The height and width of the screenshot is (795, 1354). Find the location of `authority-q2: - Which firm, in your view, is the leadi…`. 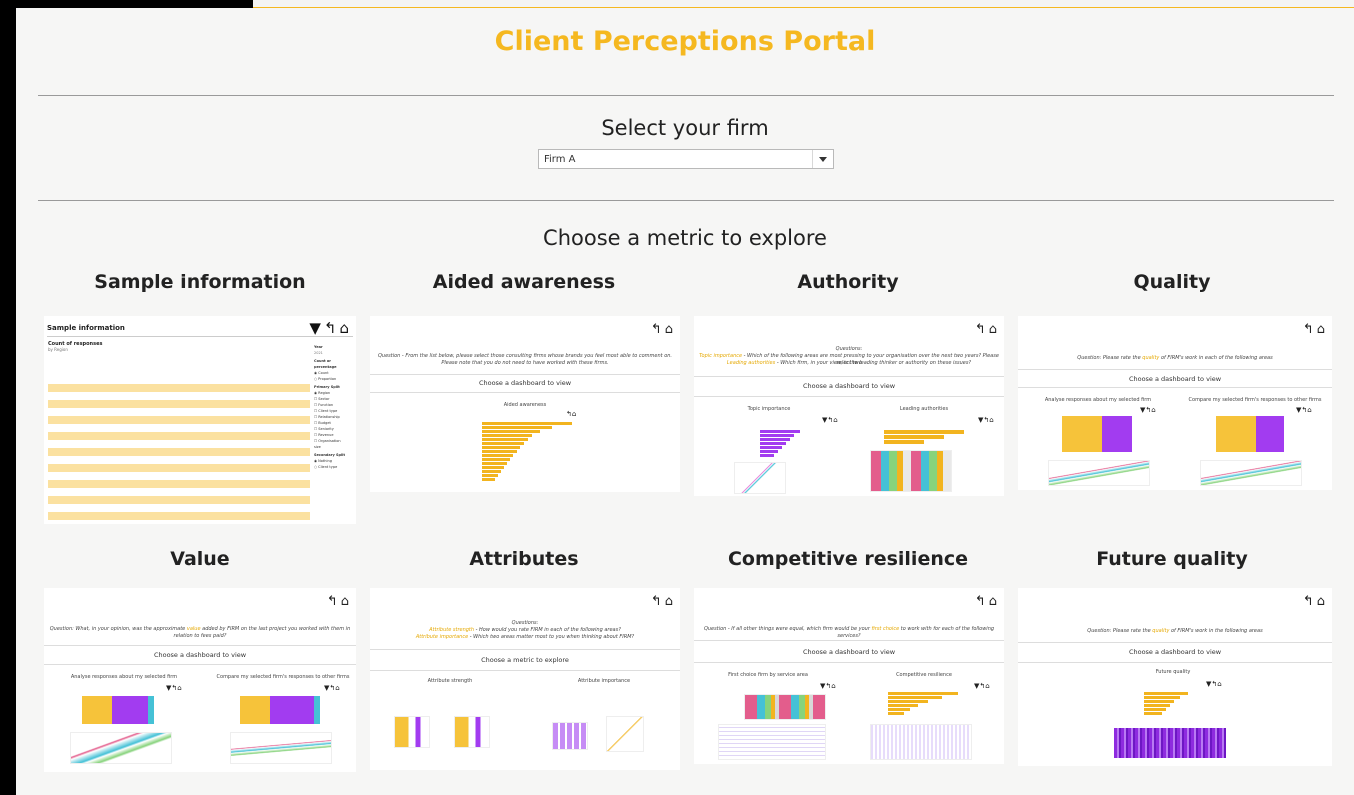

authority-q2: - Which firm, in your view, is the leadi… is located at coordinates (874, 363).